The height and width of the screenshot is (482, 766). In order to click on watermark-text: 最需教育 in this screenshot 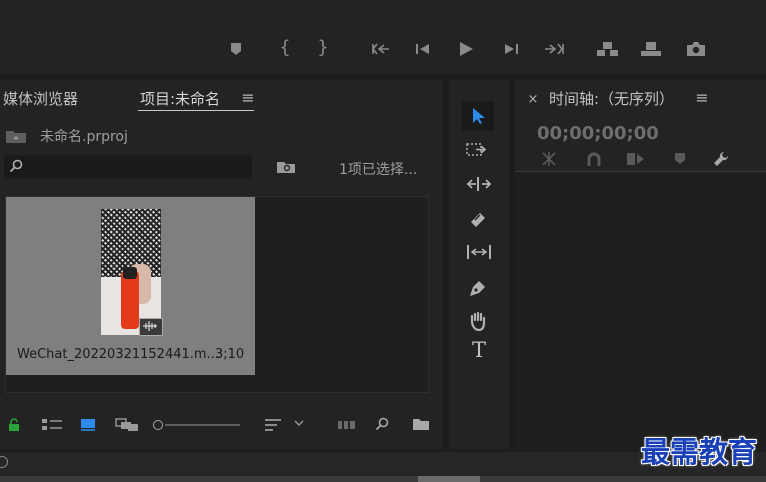, I will do `click(699, 452)`.